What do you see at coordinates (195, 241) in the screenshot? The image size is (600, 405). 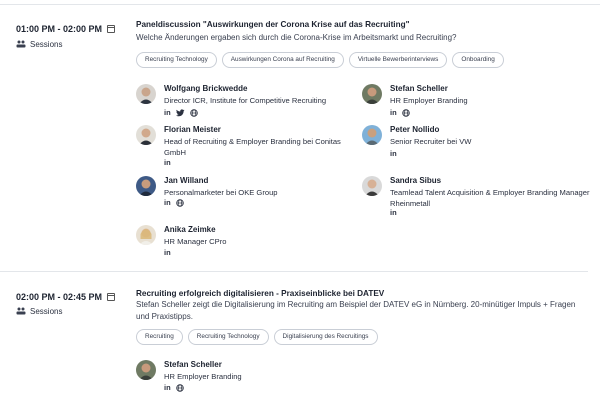 I see `speaker-role: HR Manager CPro` at bounding box center [195, 241].